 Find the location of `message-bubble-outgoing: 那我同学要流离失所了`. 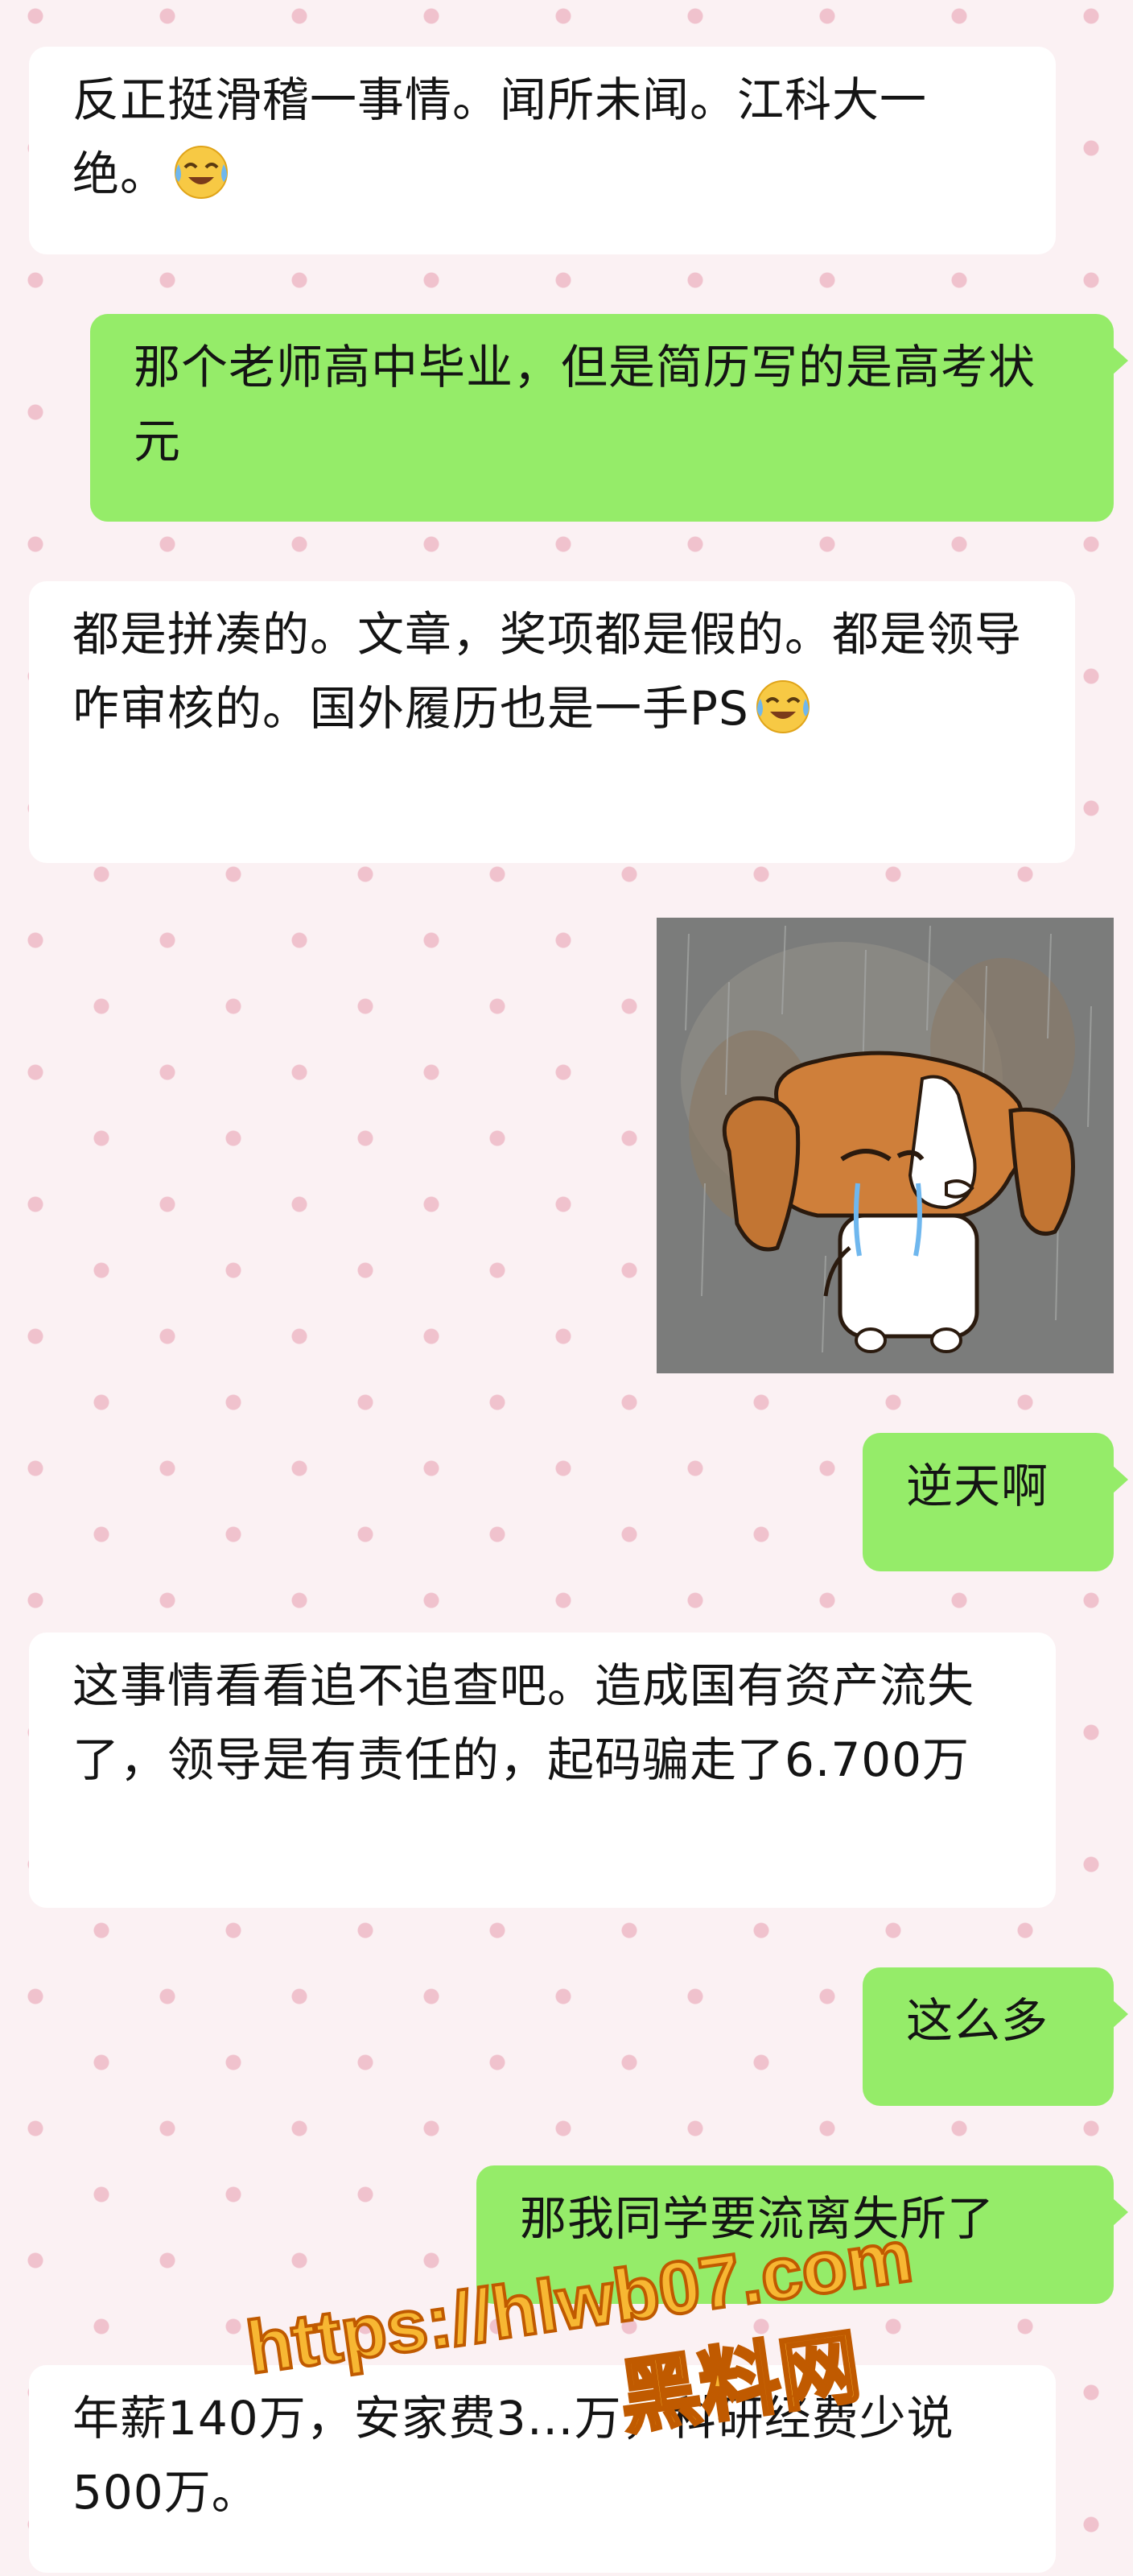

message-bubble-outgoing: 那我同学要流离失所了 is located at coordinates (802, 2234).